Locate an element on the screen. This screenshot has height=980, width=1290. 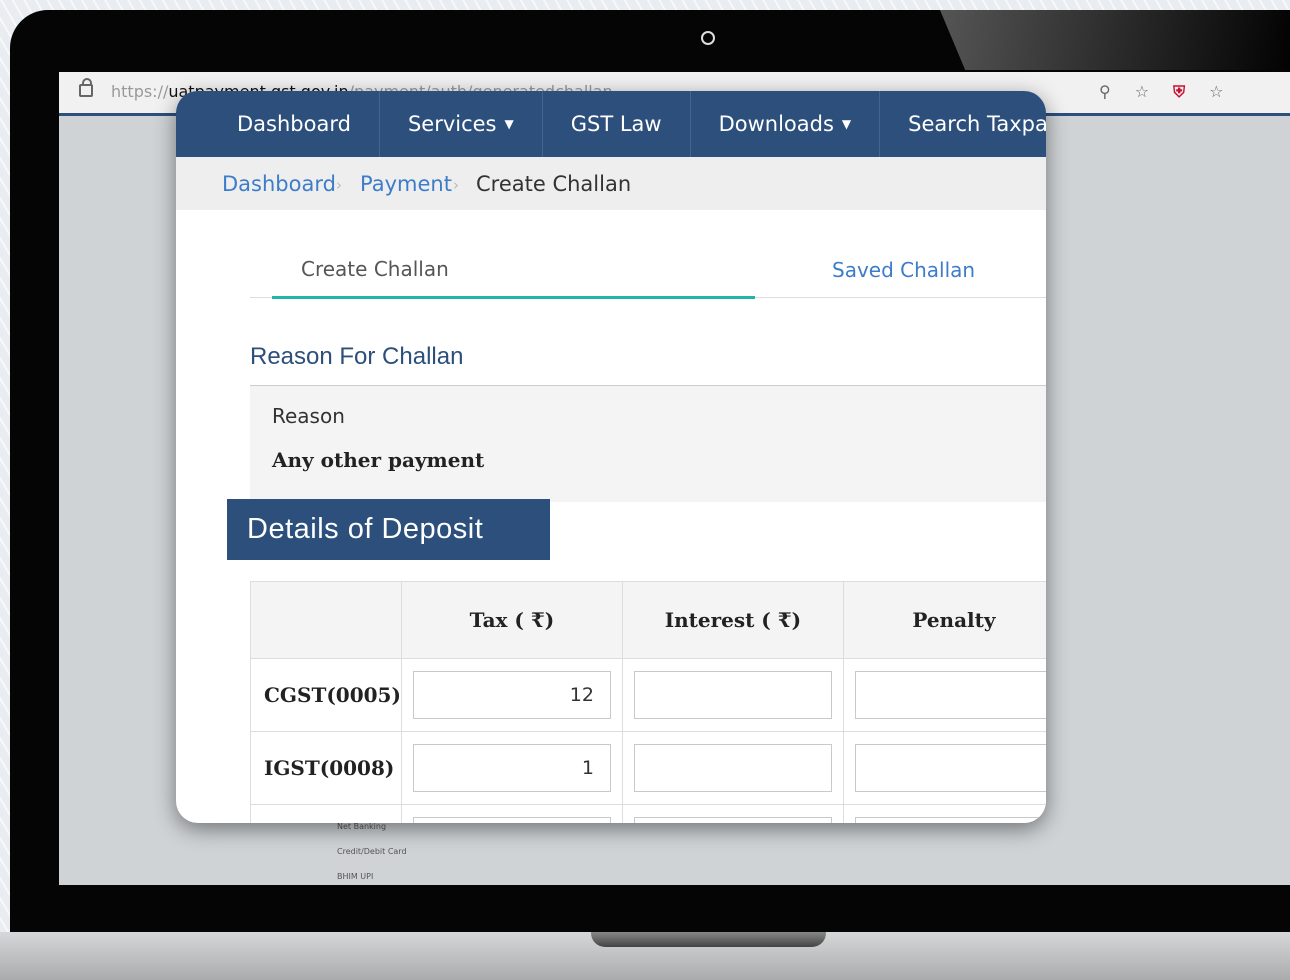
zoom-icon: ⚲ is located at coordinates (1105, 92).